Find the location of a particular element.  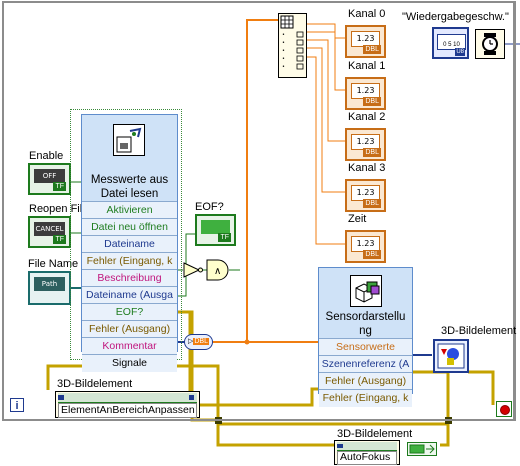

stop-icon is located at coordinates (505, 410).